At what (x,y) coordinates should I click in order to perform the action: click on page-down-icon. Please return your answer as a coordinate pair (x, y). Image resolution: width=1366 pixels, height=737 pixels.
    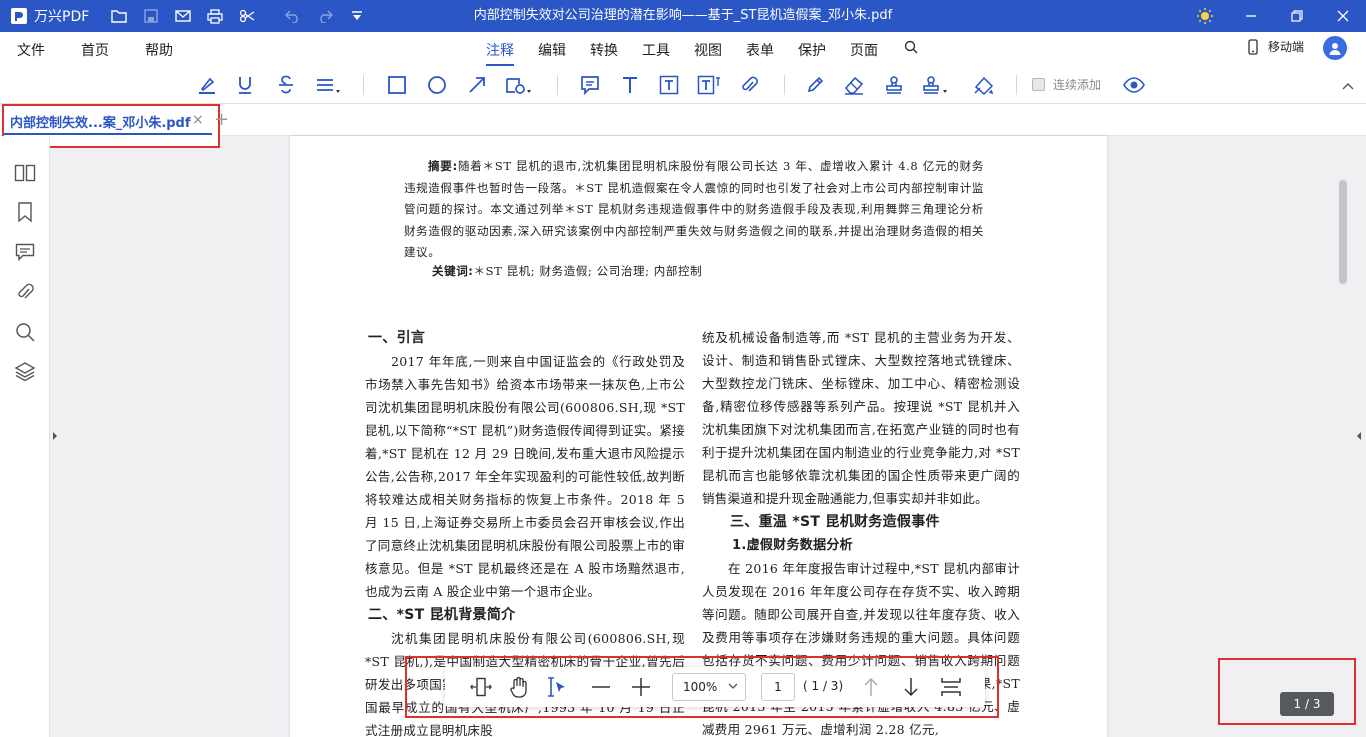
    Looking at the image, I should click on (911, 687).